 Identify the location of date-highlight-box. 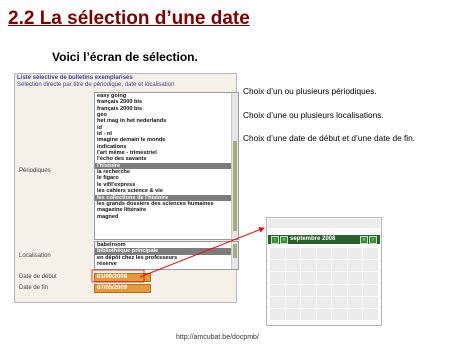
(118, 276).